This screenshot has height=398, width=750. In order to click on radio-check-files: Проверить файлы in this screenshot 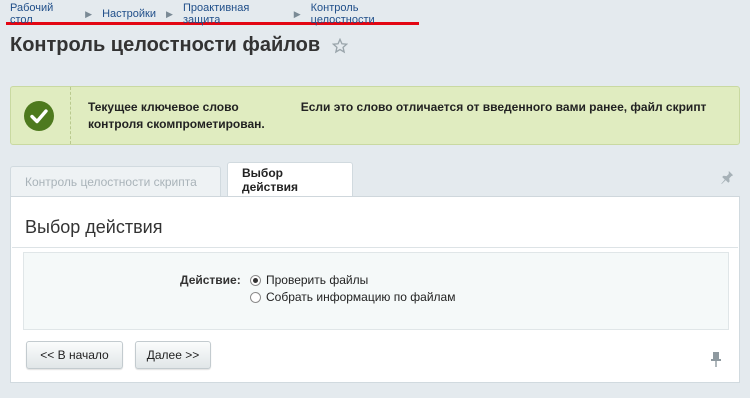, I will do `click(309, 280)`.